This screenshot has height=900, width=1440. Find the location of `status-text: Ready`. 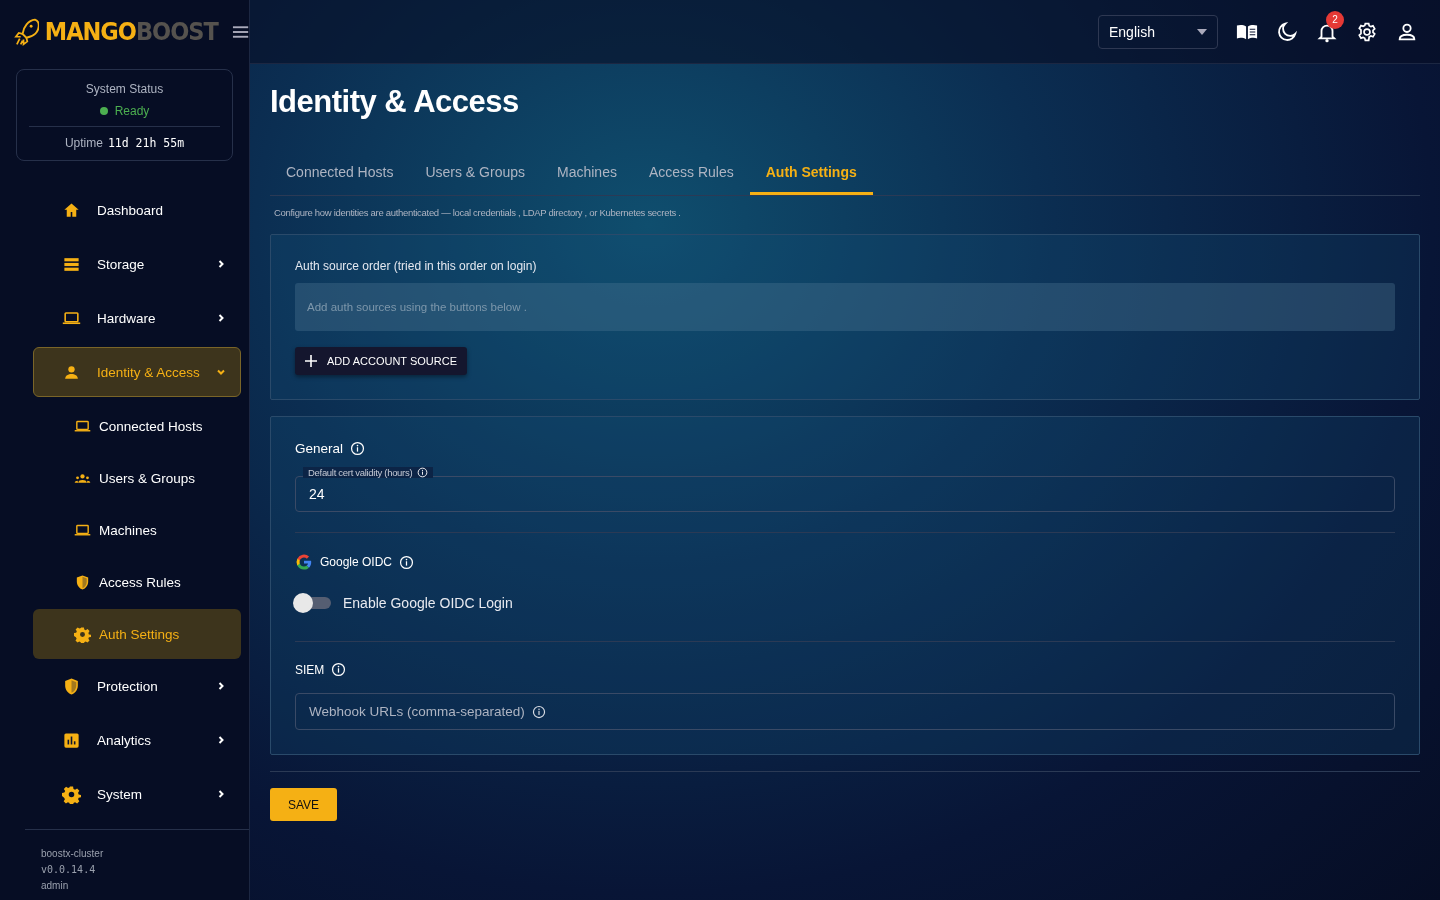

status-text: Ready is located at coordinates (132, 111).